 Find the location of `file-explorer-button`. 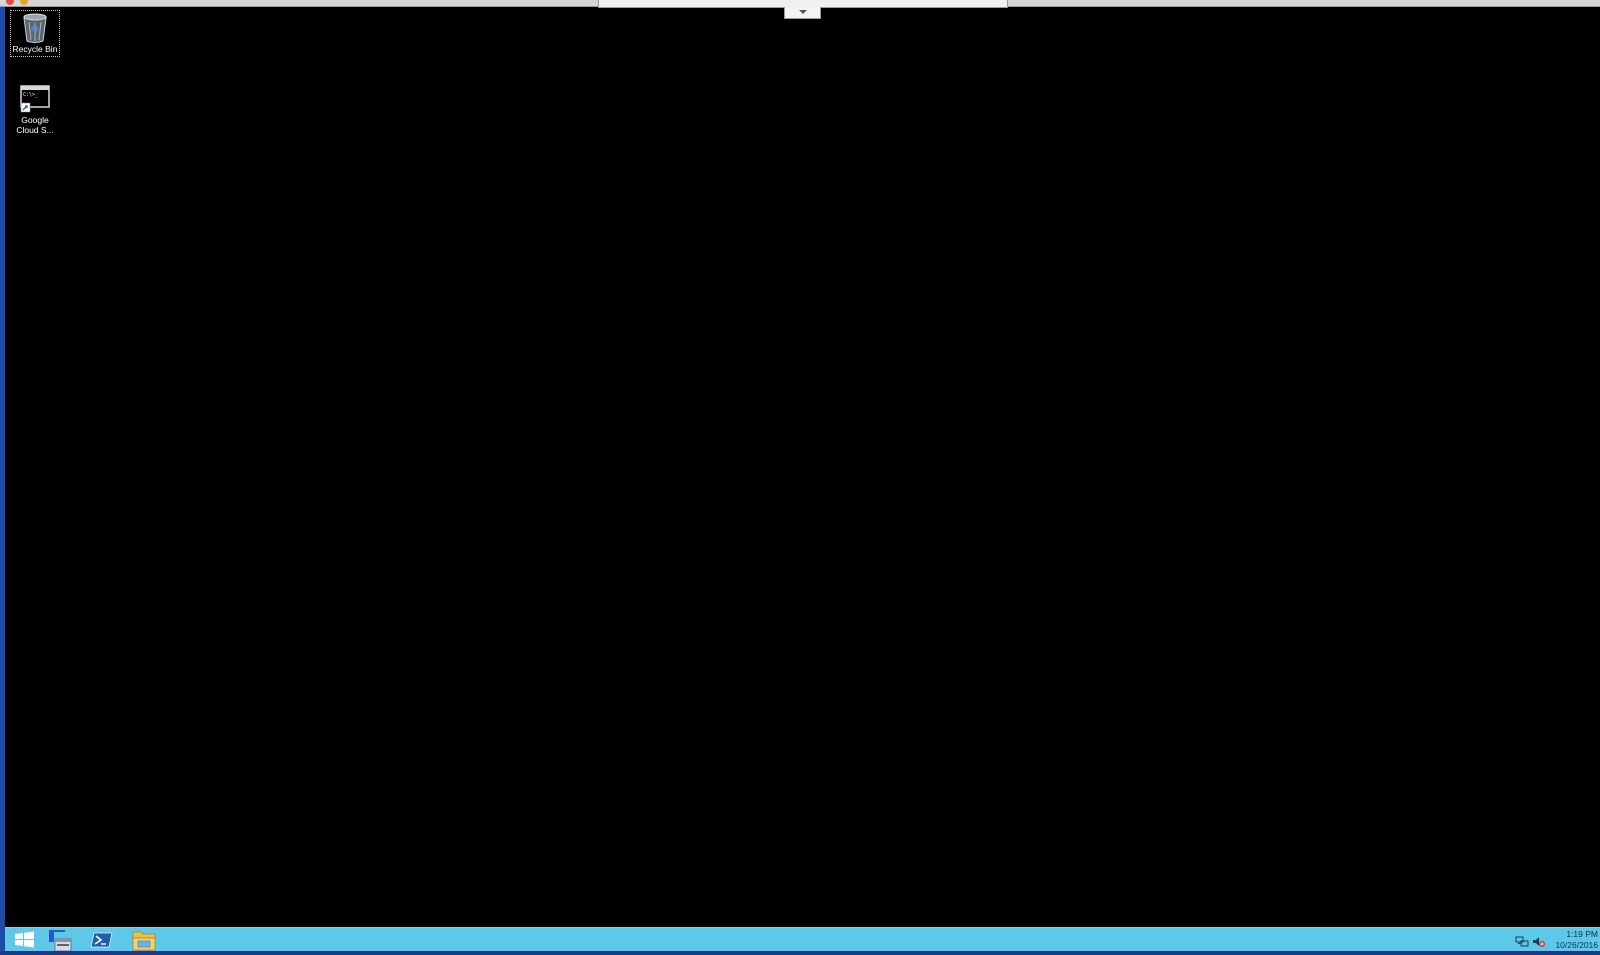

file-explorer-button is located at coordinates (144, 939).